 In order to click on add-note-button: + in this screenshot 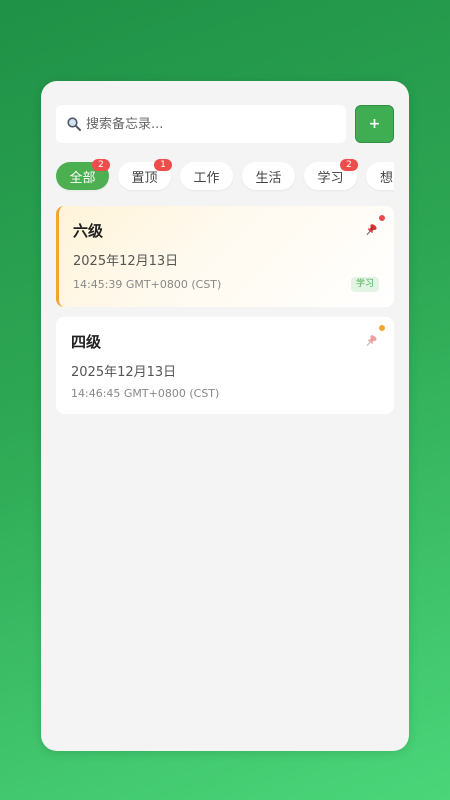, I will do `click(374, 124)`.